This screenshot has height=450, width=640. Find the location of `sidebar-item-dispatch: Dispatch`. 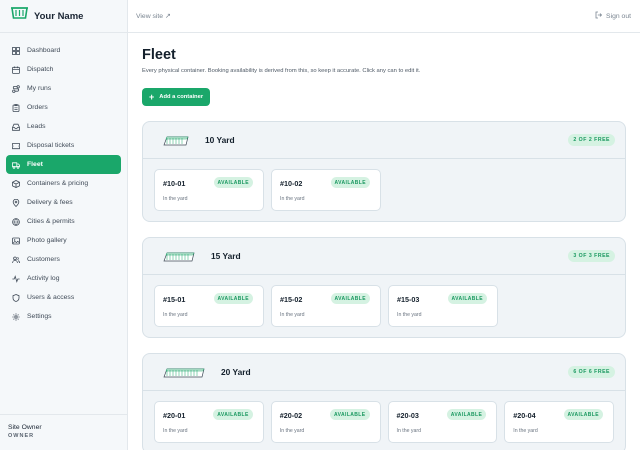

sidebar-item-dispatch: Dispatch is located at coordinates (63, 69).